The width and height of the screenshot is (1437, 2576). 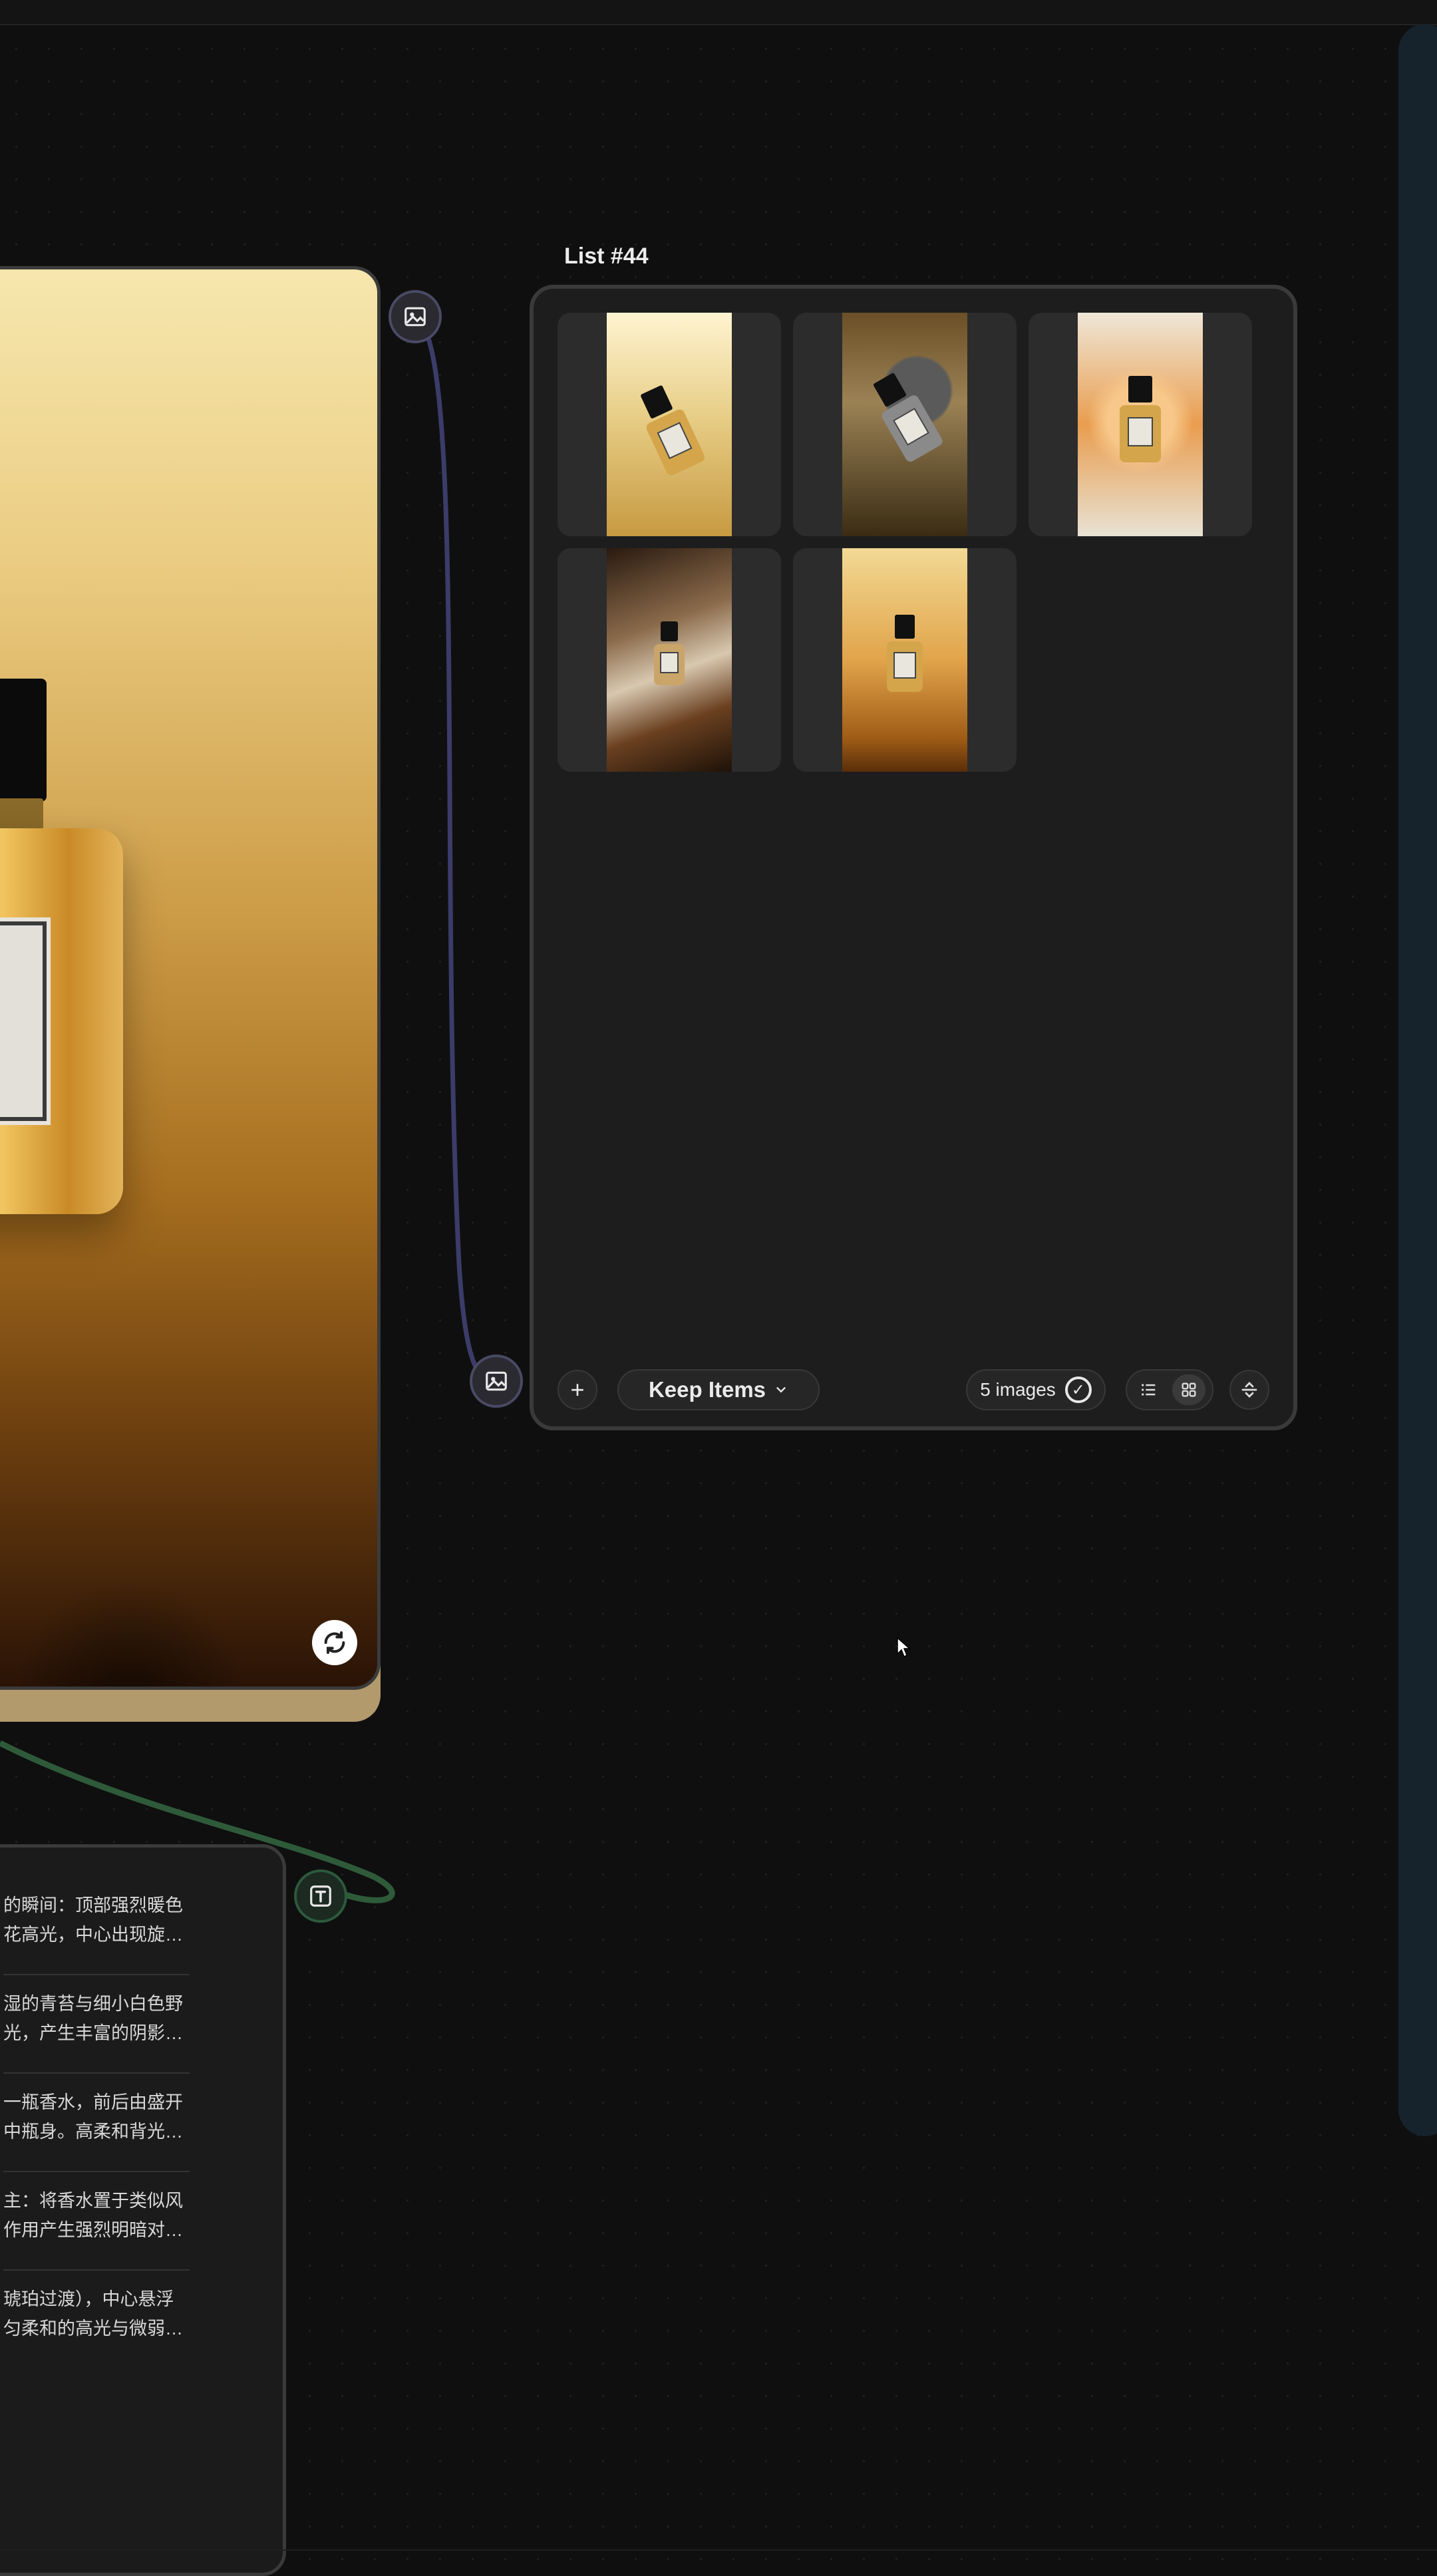 I want to click on image-output-port, so click(x=415, y=316).